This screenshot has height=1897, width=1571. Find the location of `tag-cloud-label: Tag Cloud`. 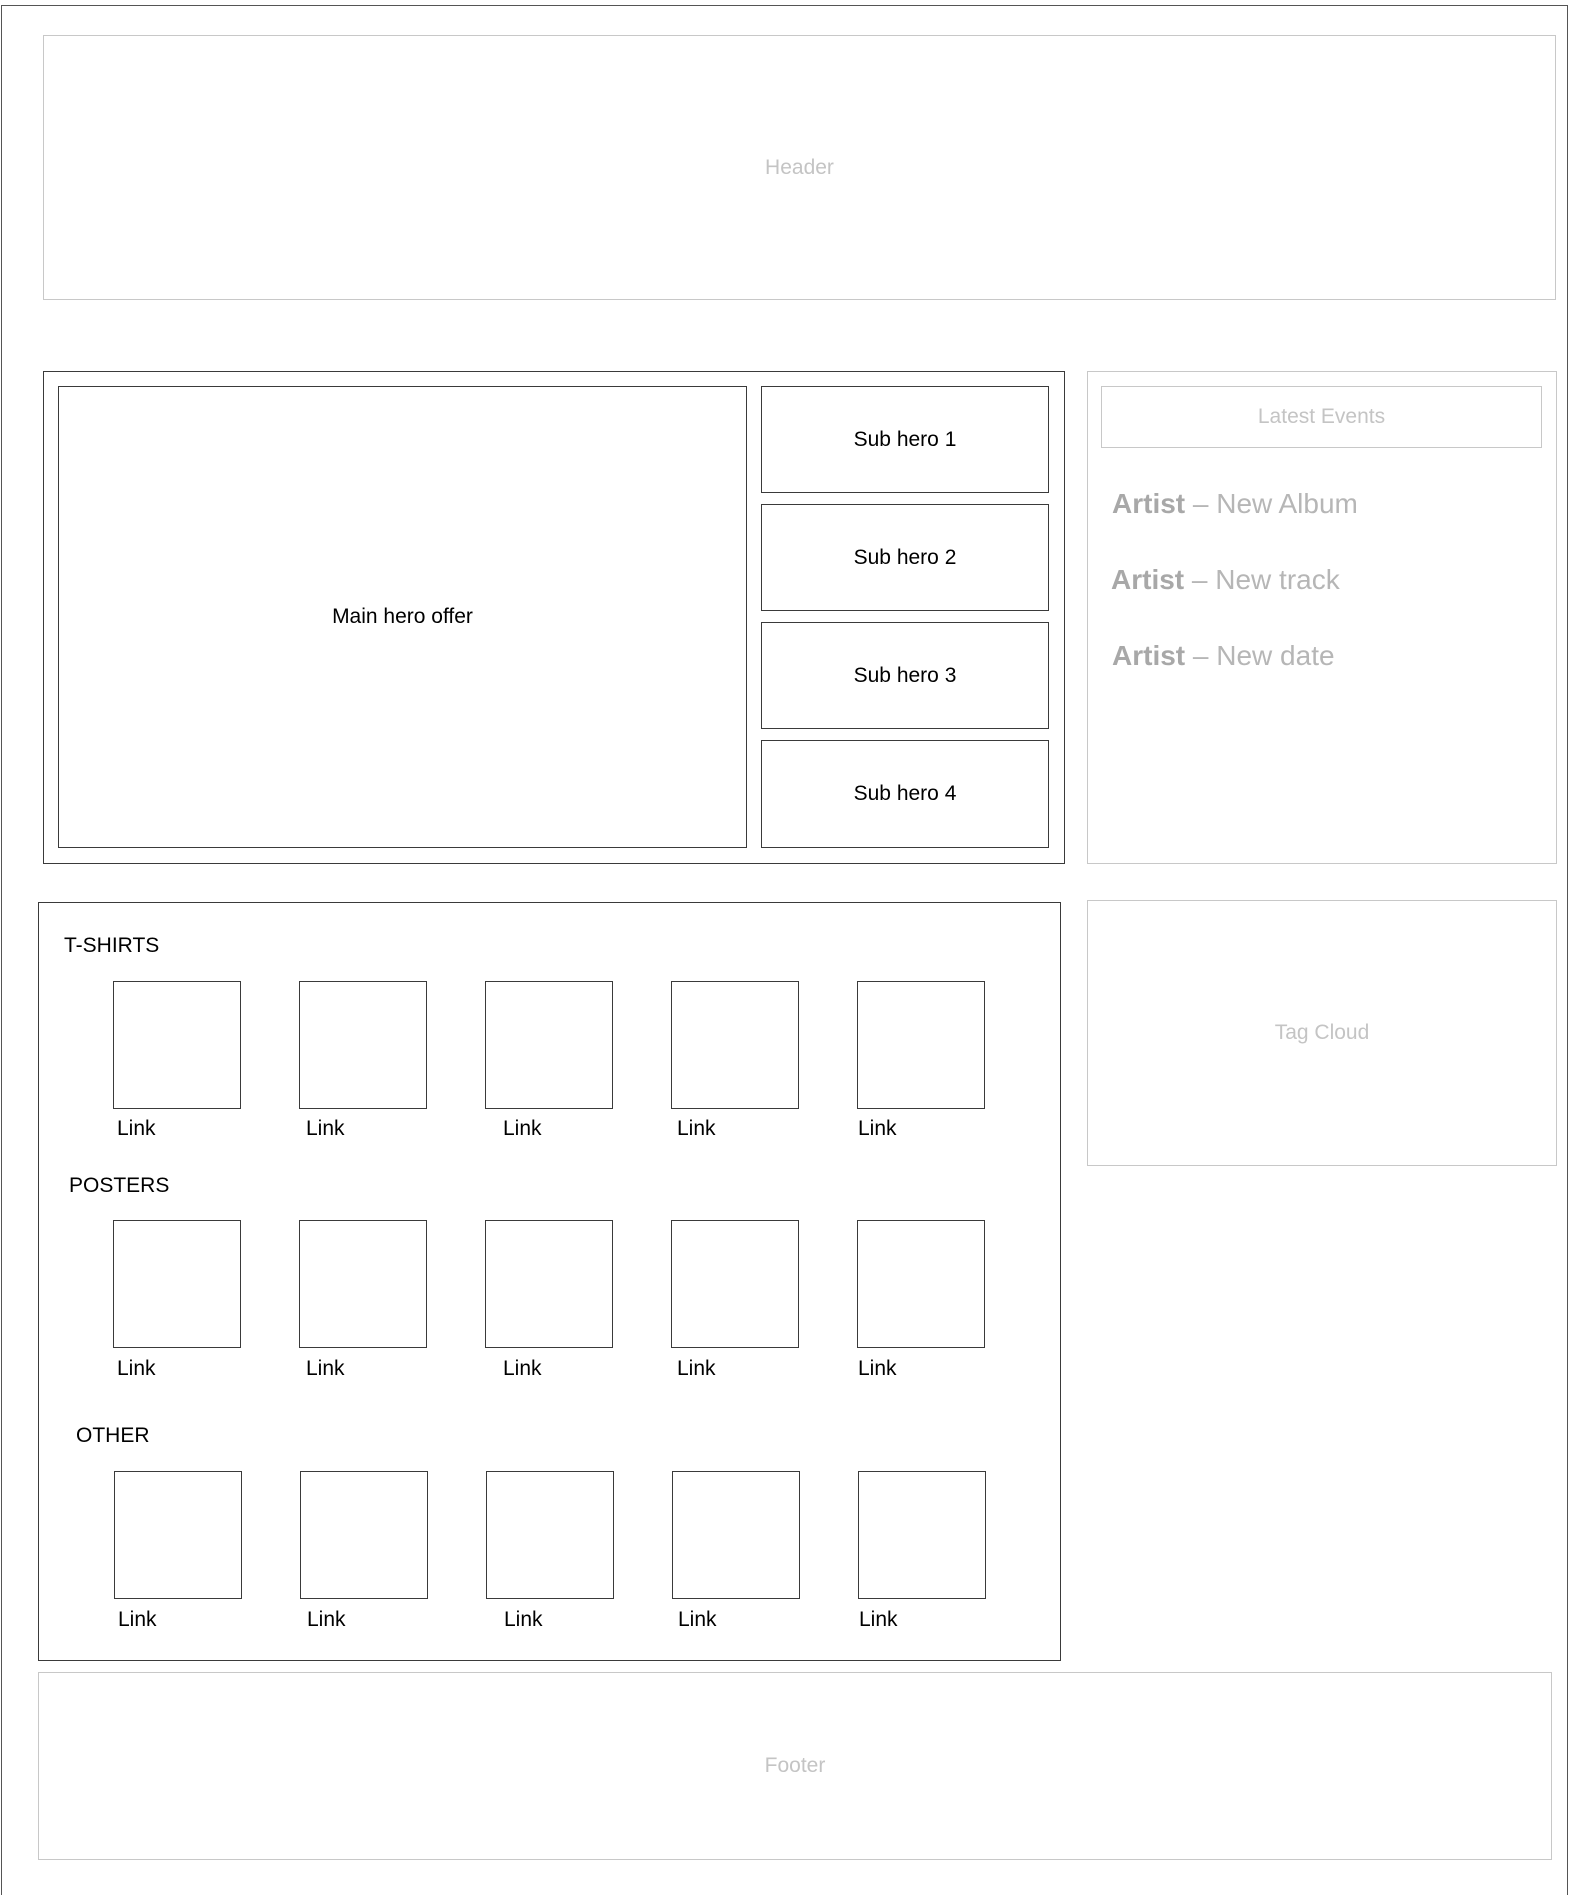

tag-cloud-label: Tag Cloud is located at coordinates (1322, 1032).